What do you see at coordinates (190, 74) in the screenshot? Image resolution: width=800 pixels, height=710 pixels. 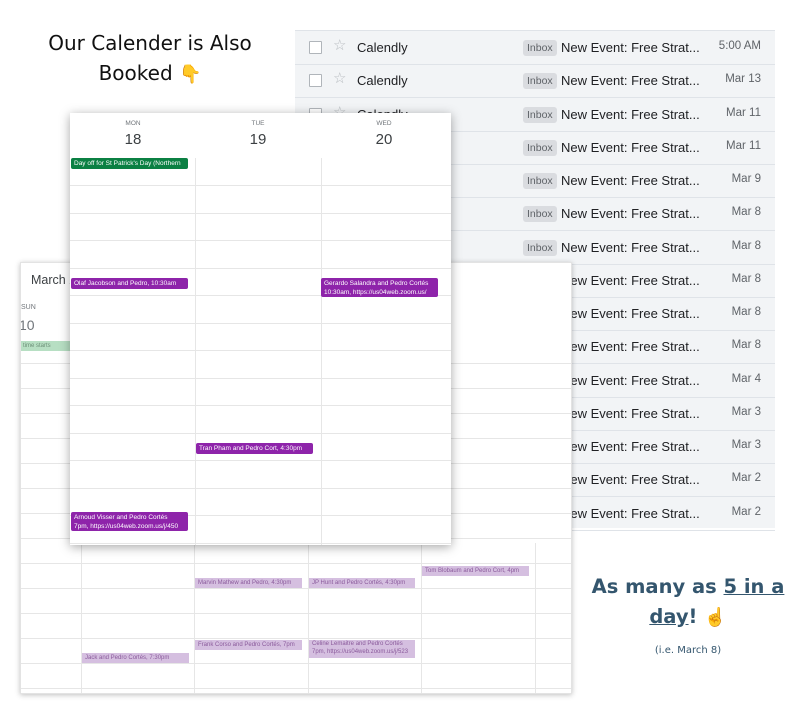 I see `pointing-down-icon: 👇` at bounding box center [190, 74].